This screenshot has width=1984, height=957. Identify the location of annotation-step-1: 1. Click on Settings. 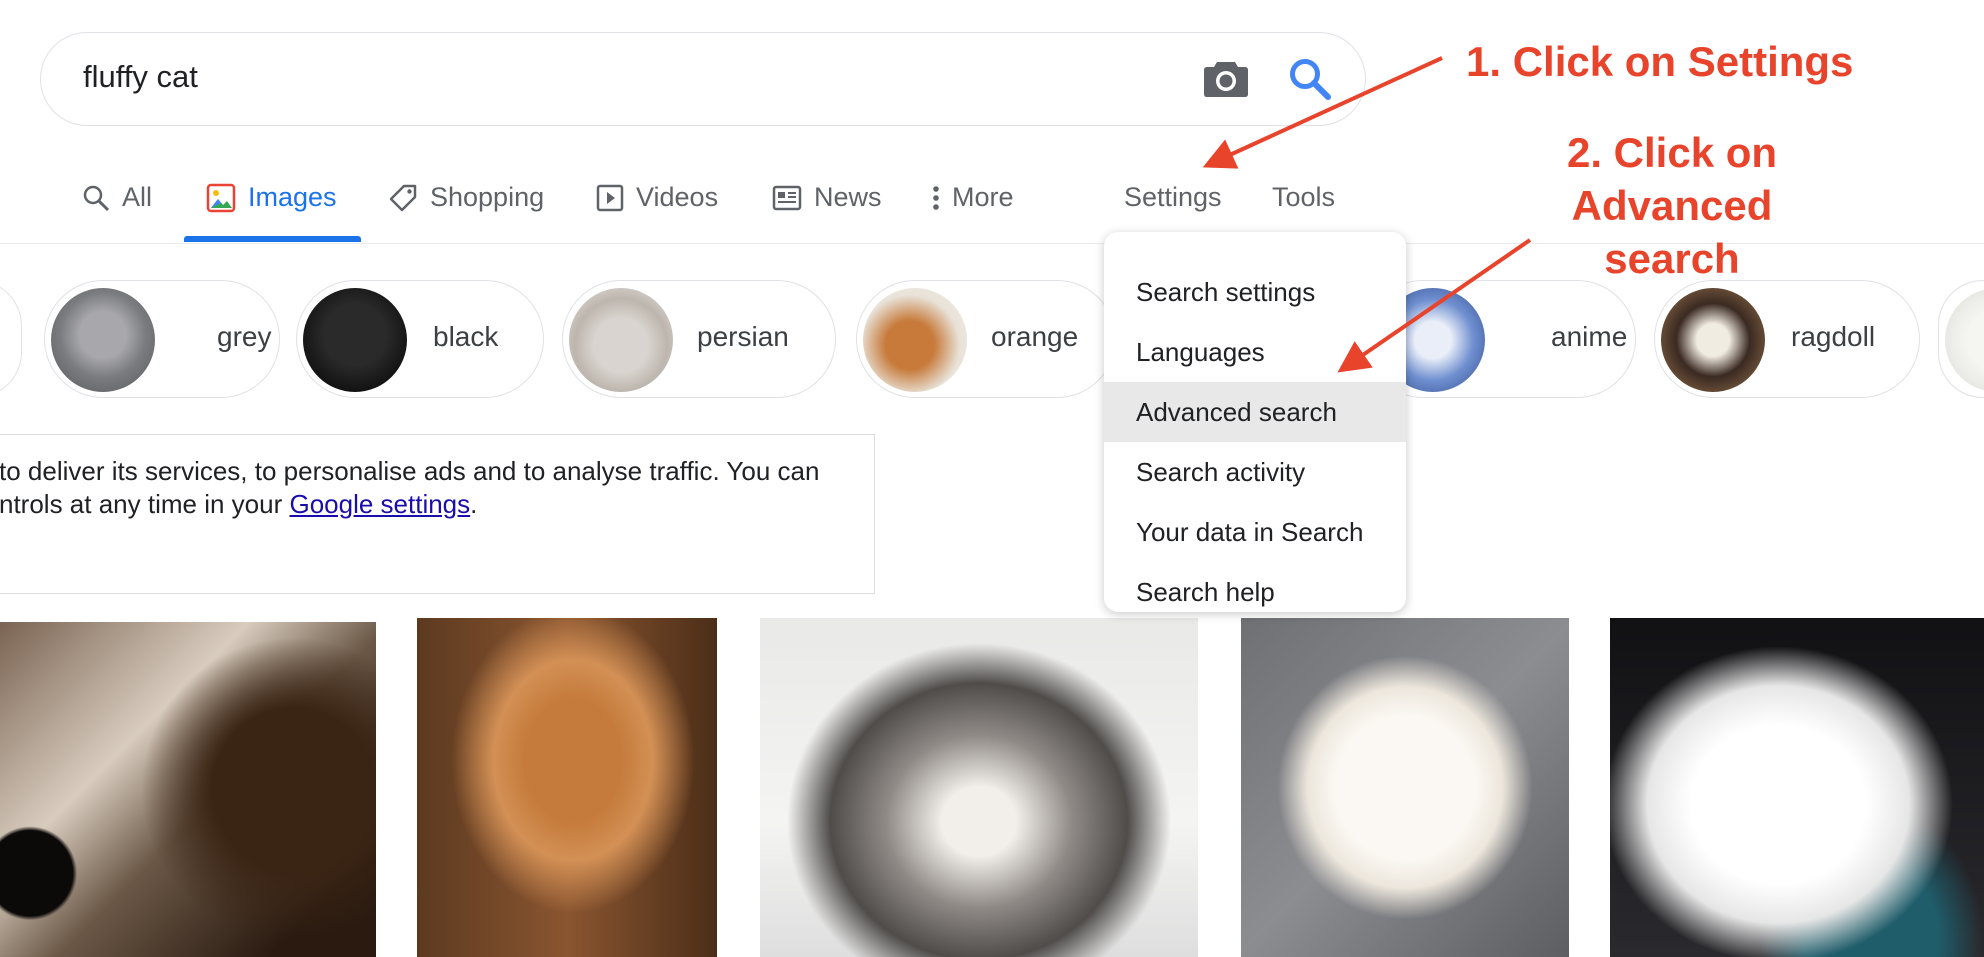
(1660, 61).